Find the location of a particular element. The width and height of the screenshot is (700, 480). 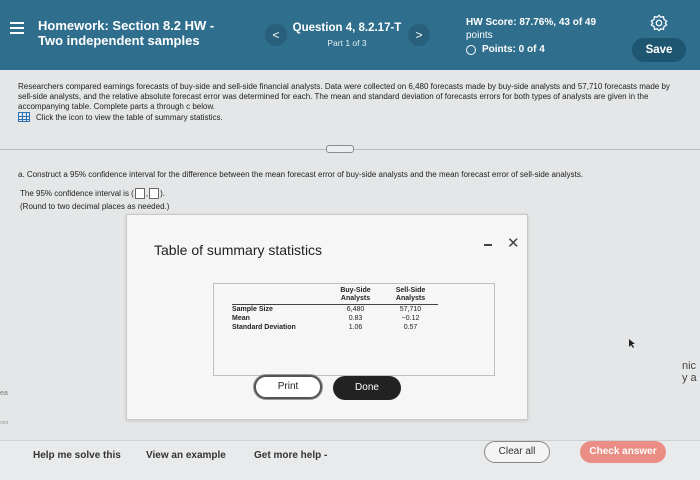

question-title: Question 4, 8.2.17-T is located at coordinates (347, 28).